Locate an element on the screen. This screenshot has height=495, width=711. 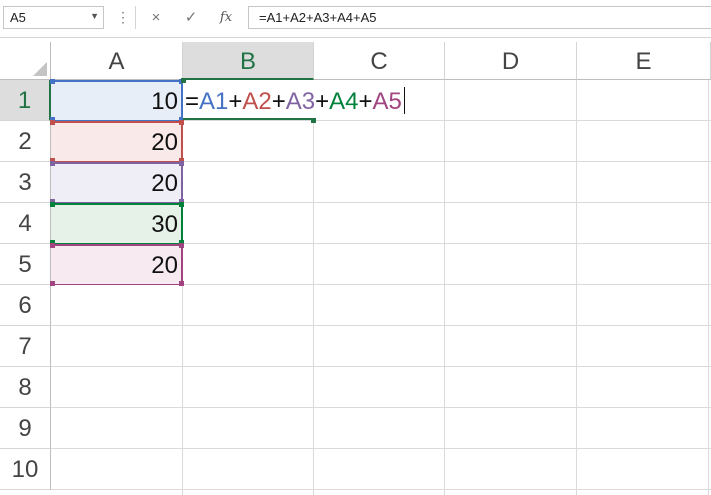
formula-bar-area: A5 ▼ ⋮ × ✓ fx =A1+A2+A3+A4+A5 is located at coordinates (355, 18).